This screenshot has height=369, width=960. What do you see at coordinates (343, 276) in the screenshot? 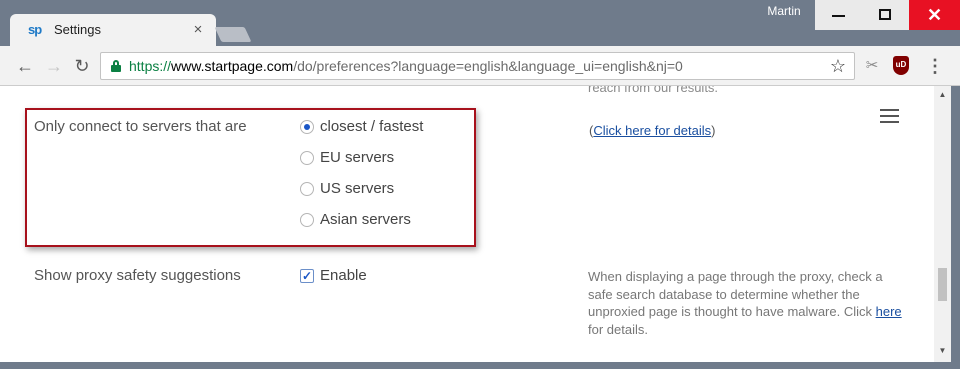
I see `enable-label: Enable` at bounding box center [343, 276].